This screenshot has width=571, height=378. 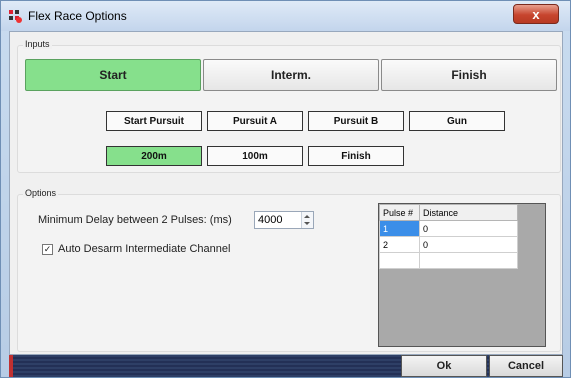 I want to click on ok-button: Ok, so click(x=444, y=366).